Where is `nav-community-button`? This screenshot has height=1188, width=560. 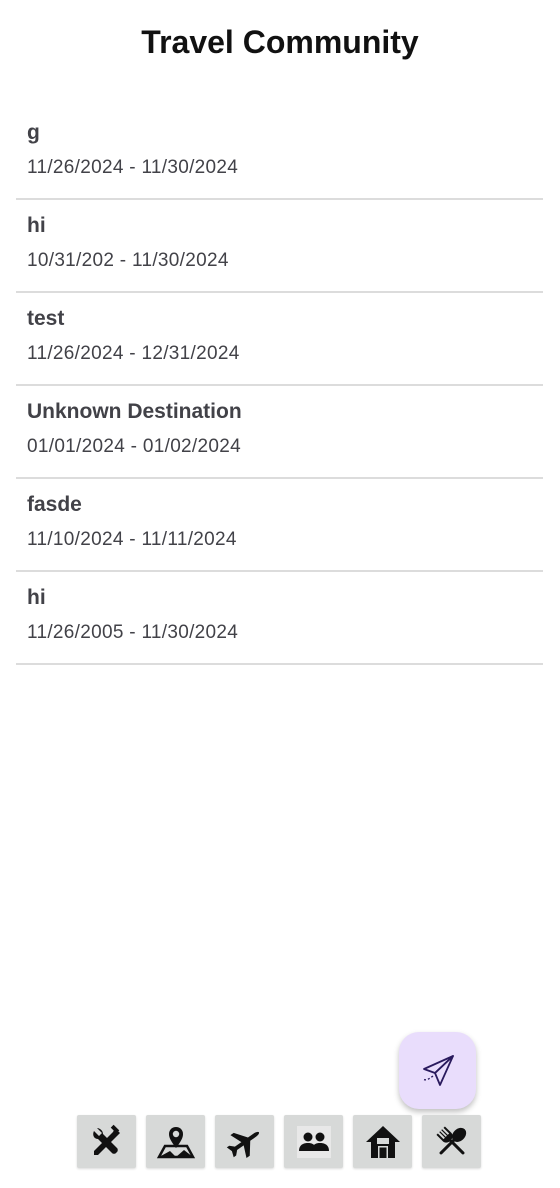
nav-community-button is located at coordinates (313, 1141).